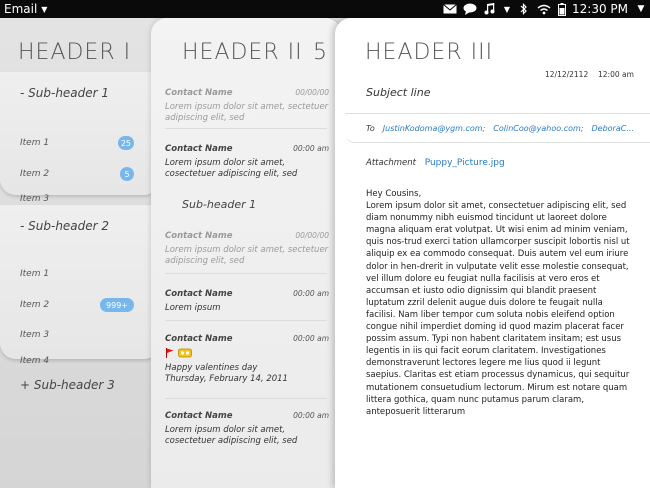 The height and width of the screenshot is (488, 650). Describe the element at coordinates (524, 9) in the screenshot. I see `bluetooth-icon` at that location.